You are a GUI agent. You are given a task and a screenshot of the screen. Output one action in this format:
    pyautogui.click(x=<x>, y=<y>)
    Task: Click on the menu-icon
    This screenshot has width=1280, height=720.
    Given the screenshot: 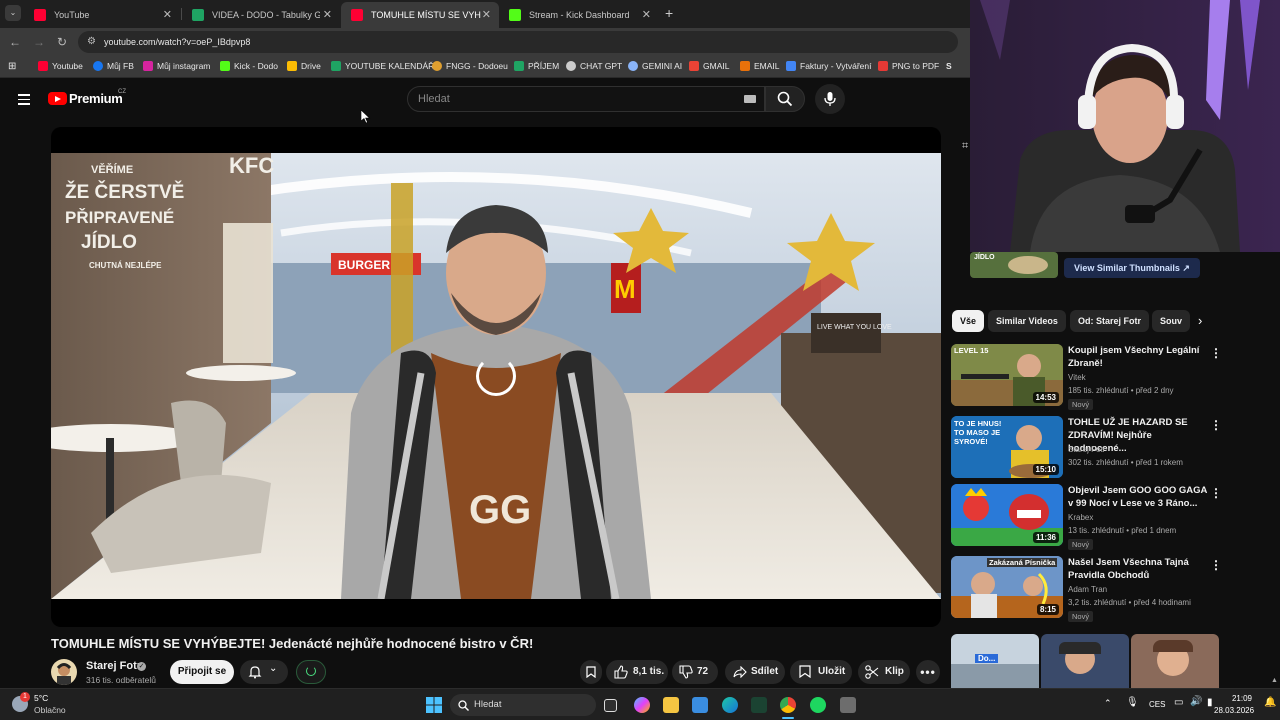 What is the action you would take?
    pyautogui.click(x=24, y=99)
    